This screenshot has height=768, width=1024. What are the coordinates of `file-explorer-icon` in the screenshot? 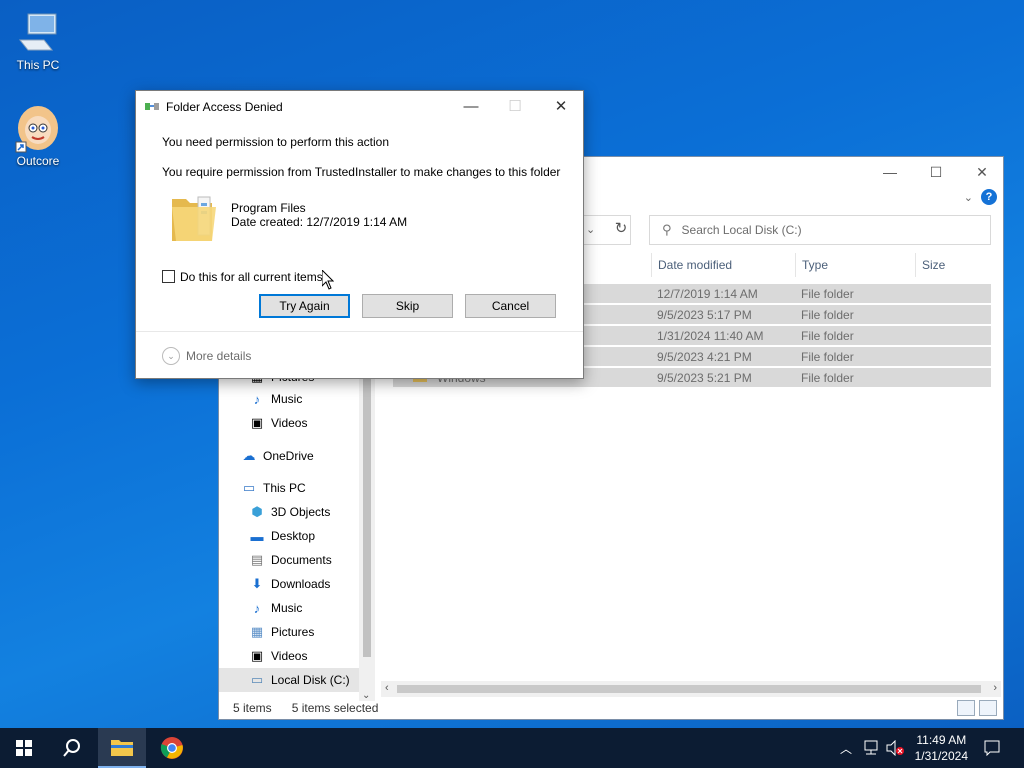 It's located at (122, 748).